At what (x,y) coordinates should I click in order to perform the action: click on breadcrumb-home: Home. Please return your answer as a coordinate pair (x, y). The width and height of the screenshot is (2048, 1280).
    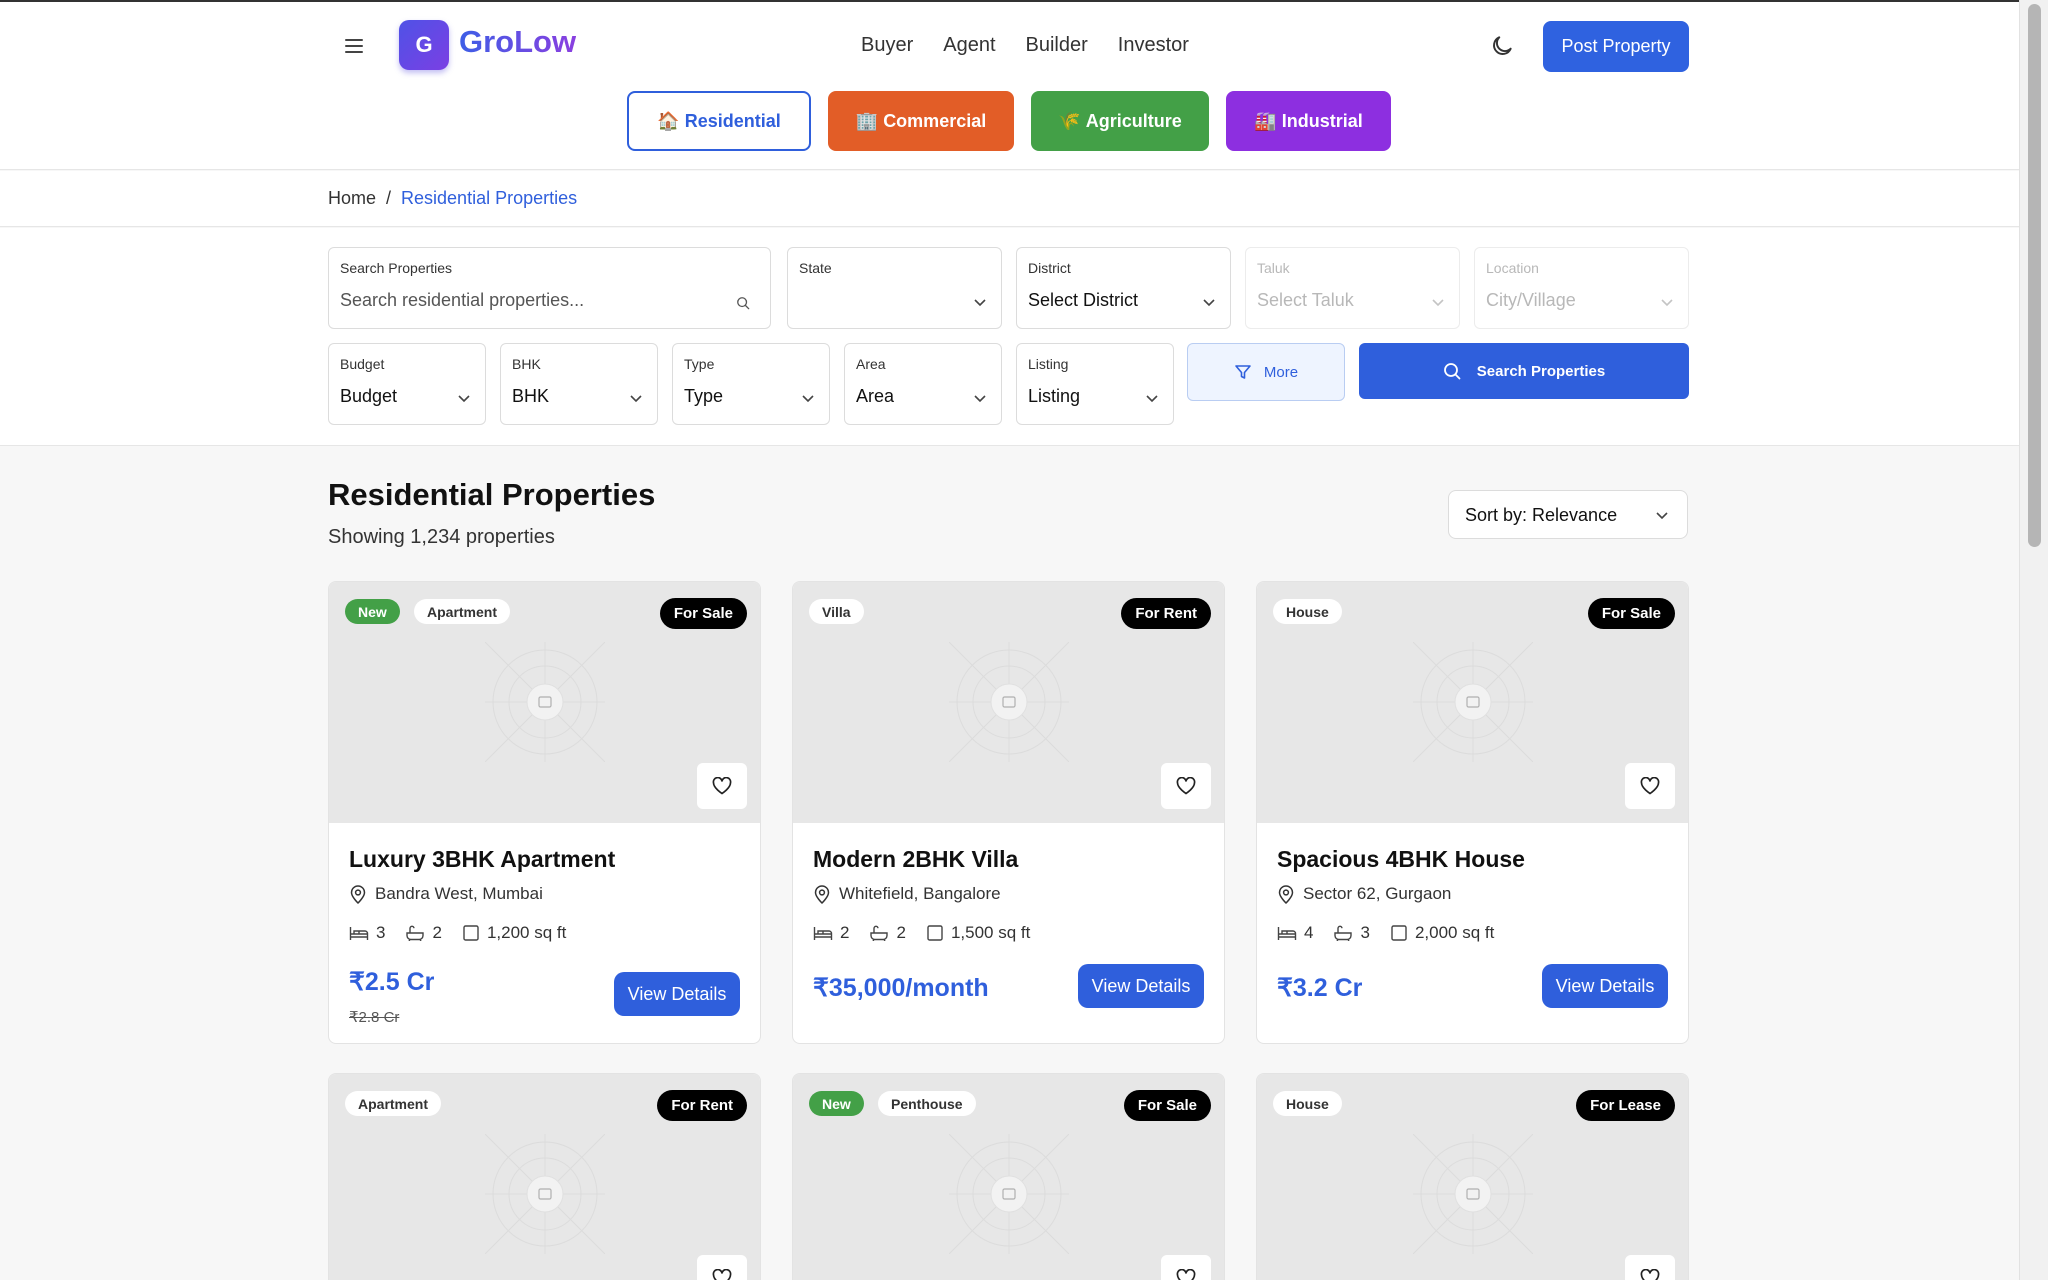
    Looking at the image, I should click on (352, 198).